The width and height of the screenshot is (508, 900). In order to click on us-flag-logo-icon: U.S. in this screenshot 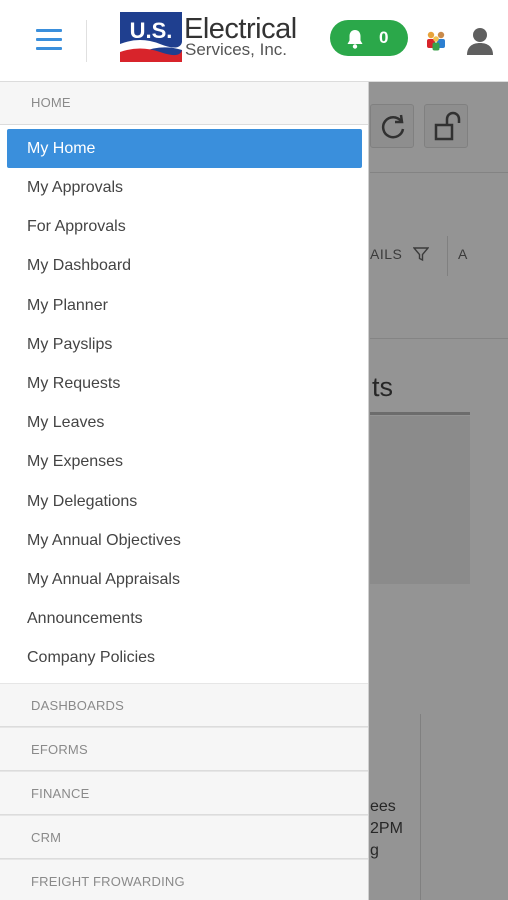, I will do `click(151, 37)`.